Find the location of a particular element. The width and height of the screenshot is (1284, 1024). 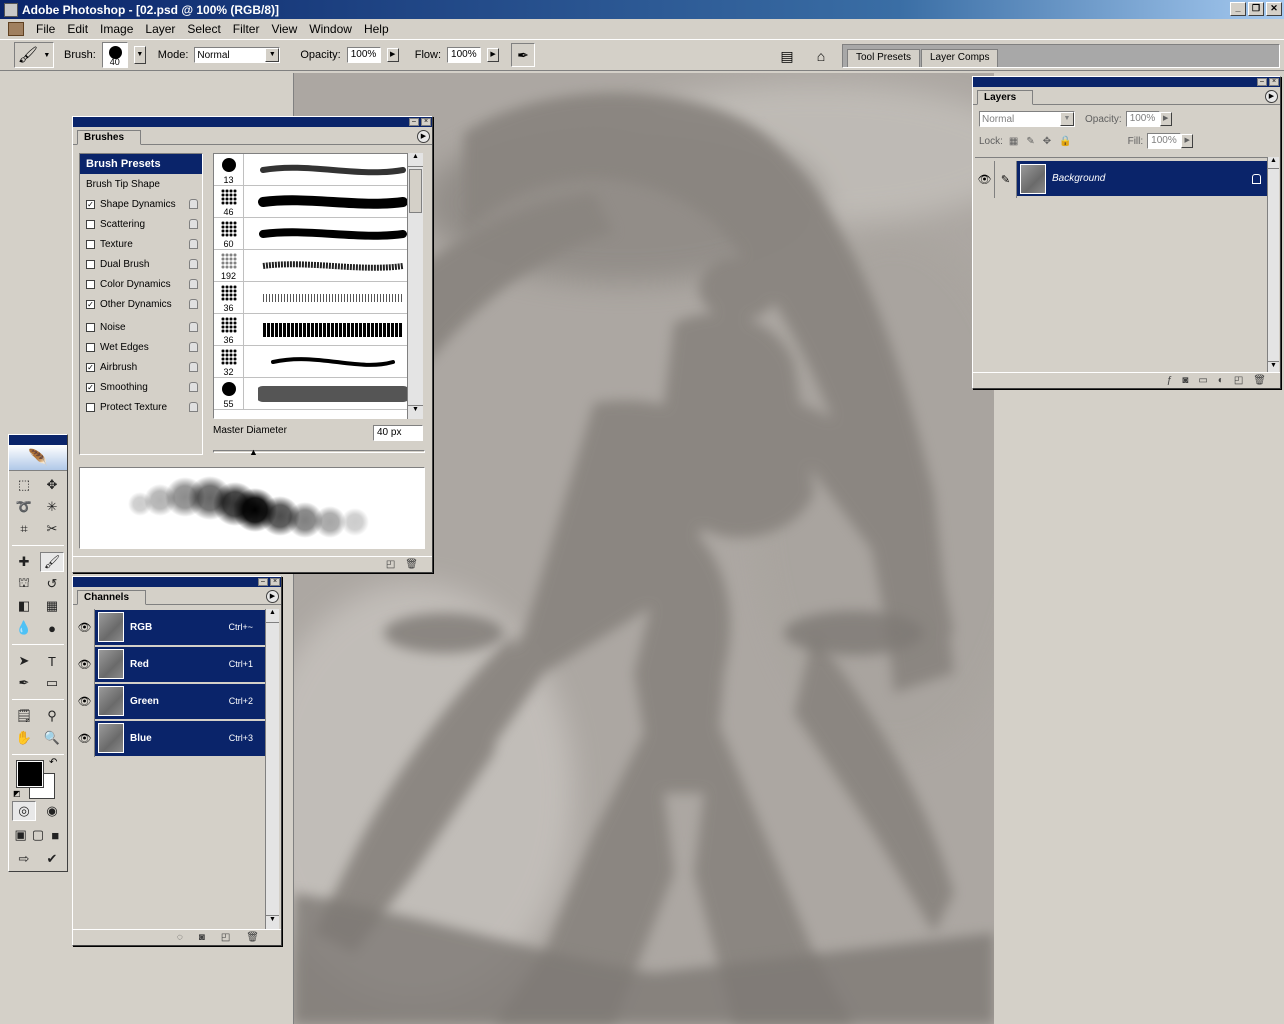

hand-tool-icon: ✋ is located at coordinates (24, 738).